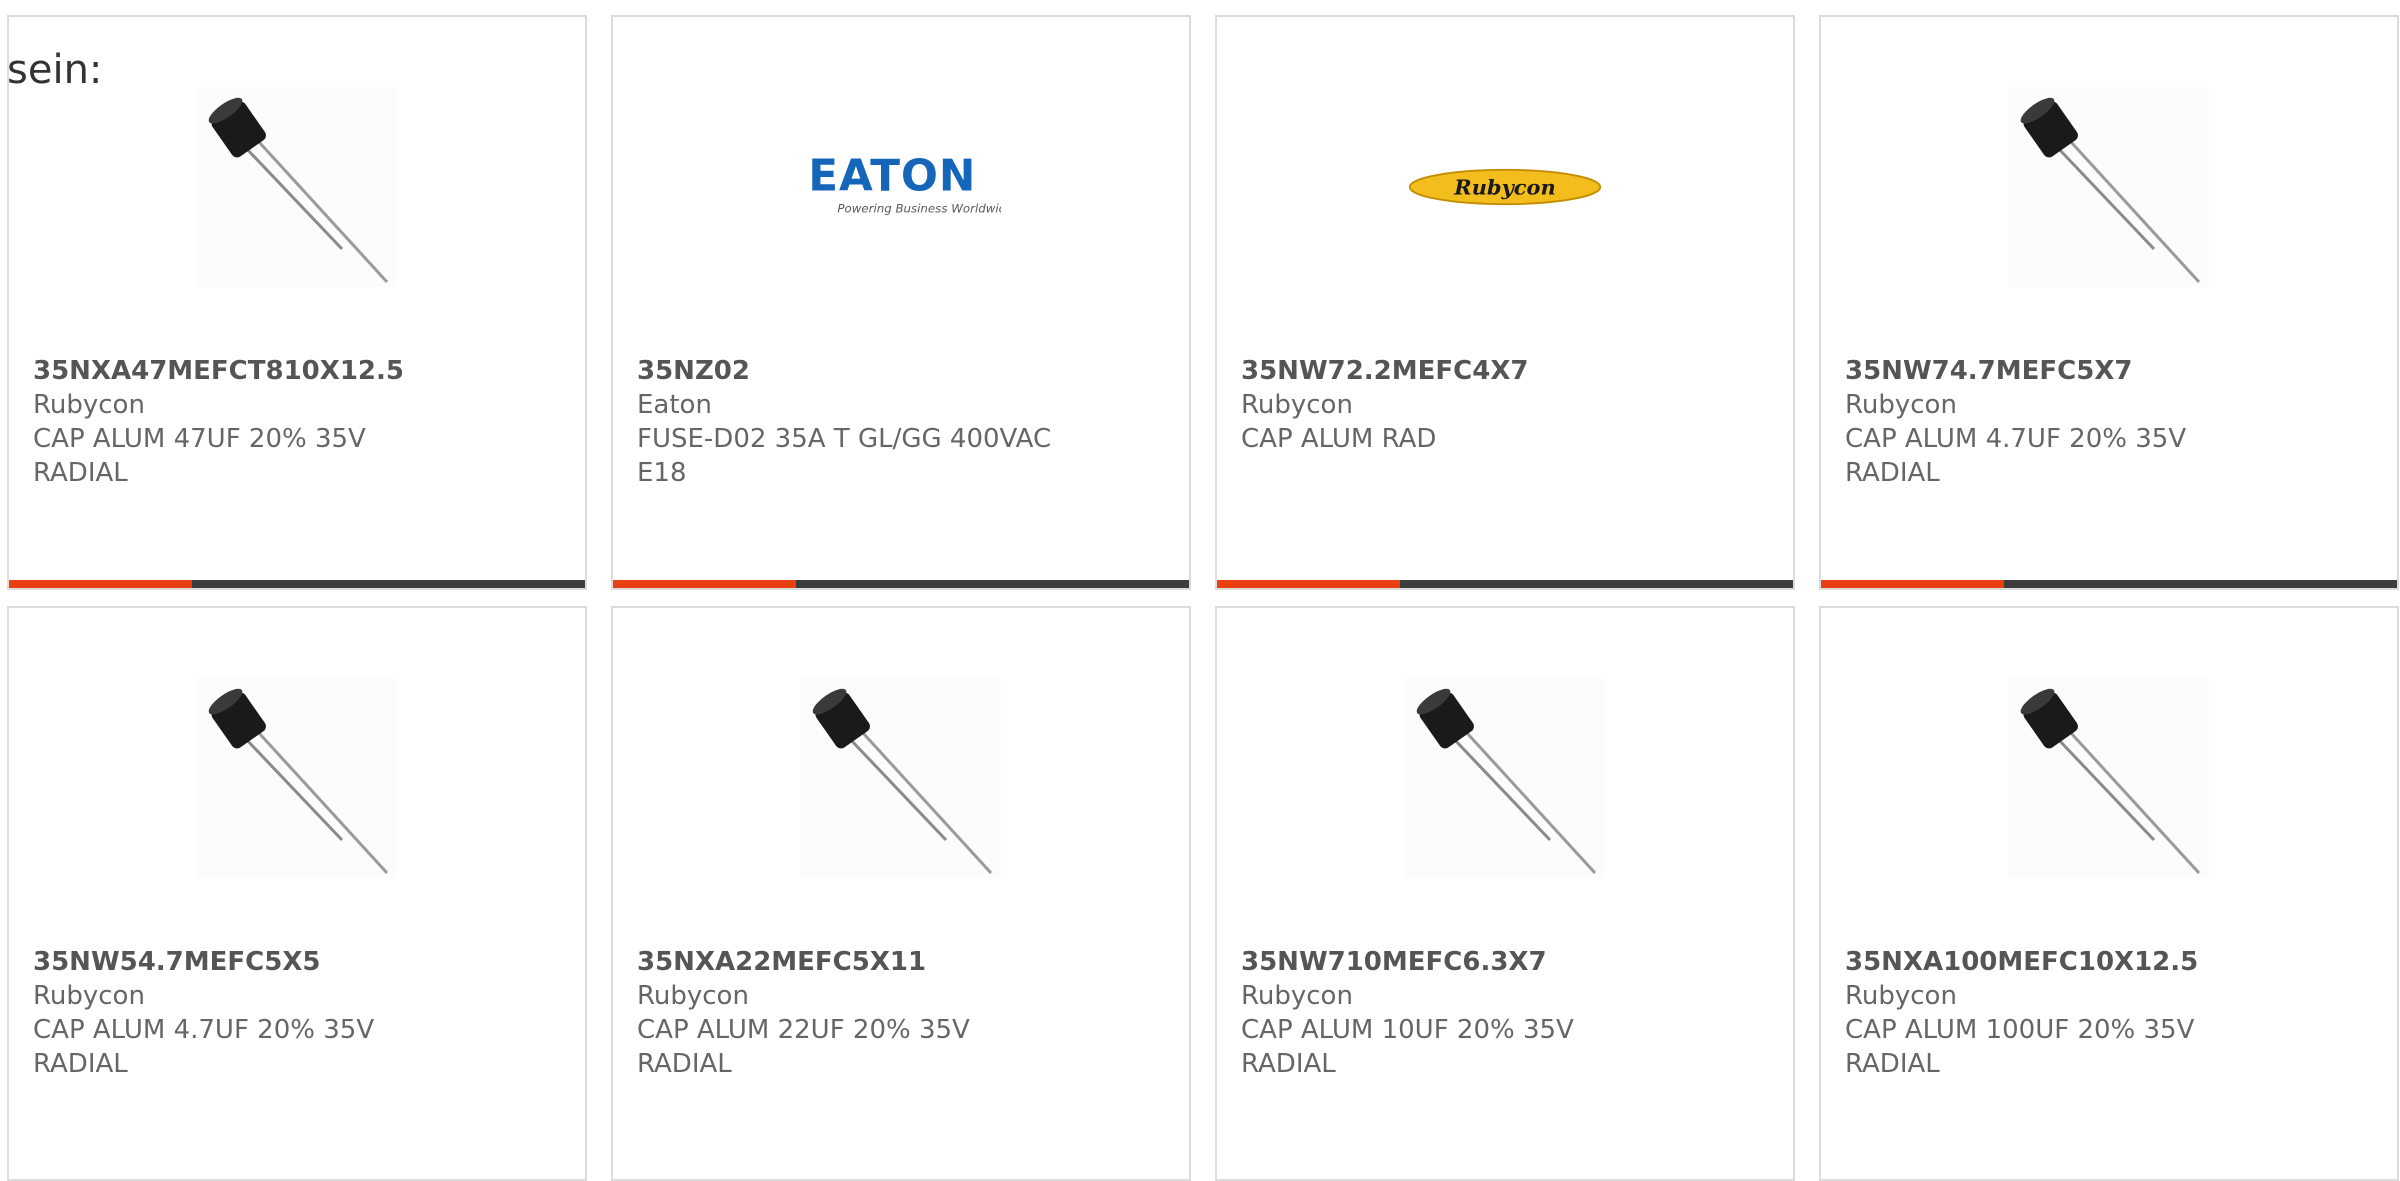 The height and width of the screenshot is (1181, 2400). What do you see at coordinates (803, 1047) in the screenshot?
I see `description: CAP ALUM 22UF 20% 35V RADIAL` at bounding box center [803, 1047].